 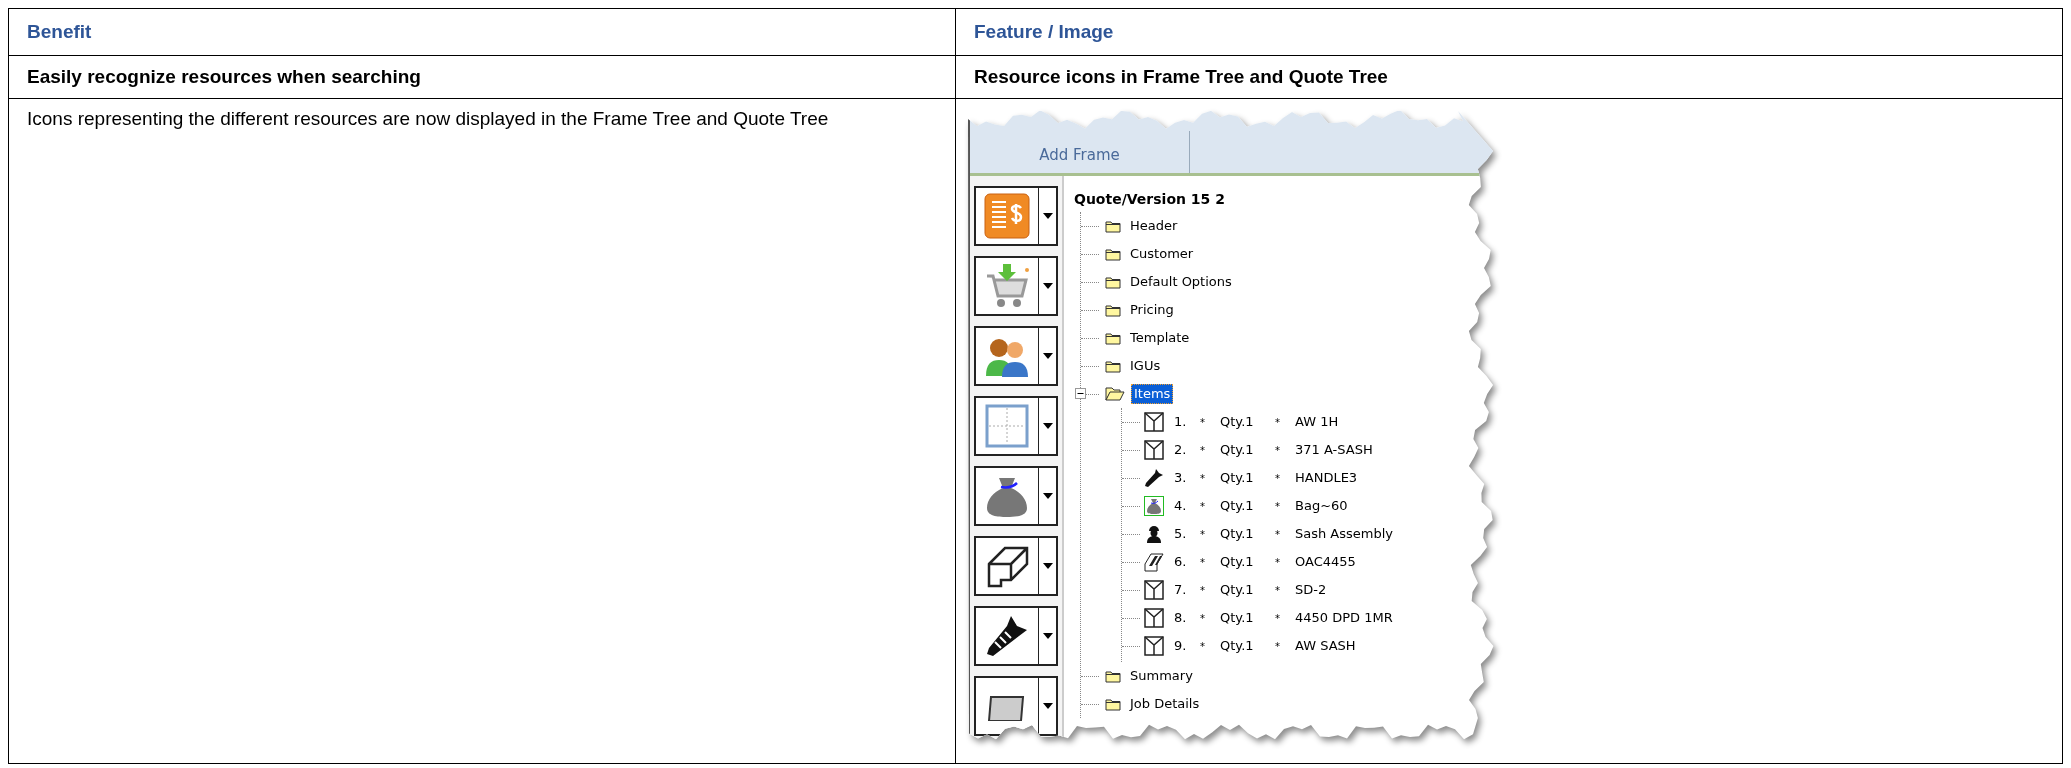 I want to click on tree-root: Quote/Version 15 2, so click(x=1289, y=199).